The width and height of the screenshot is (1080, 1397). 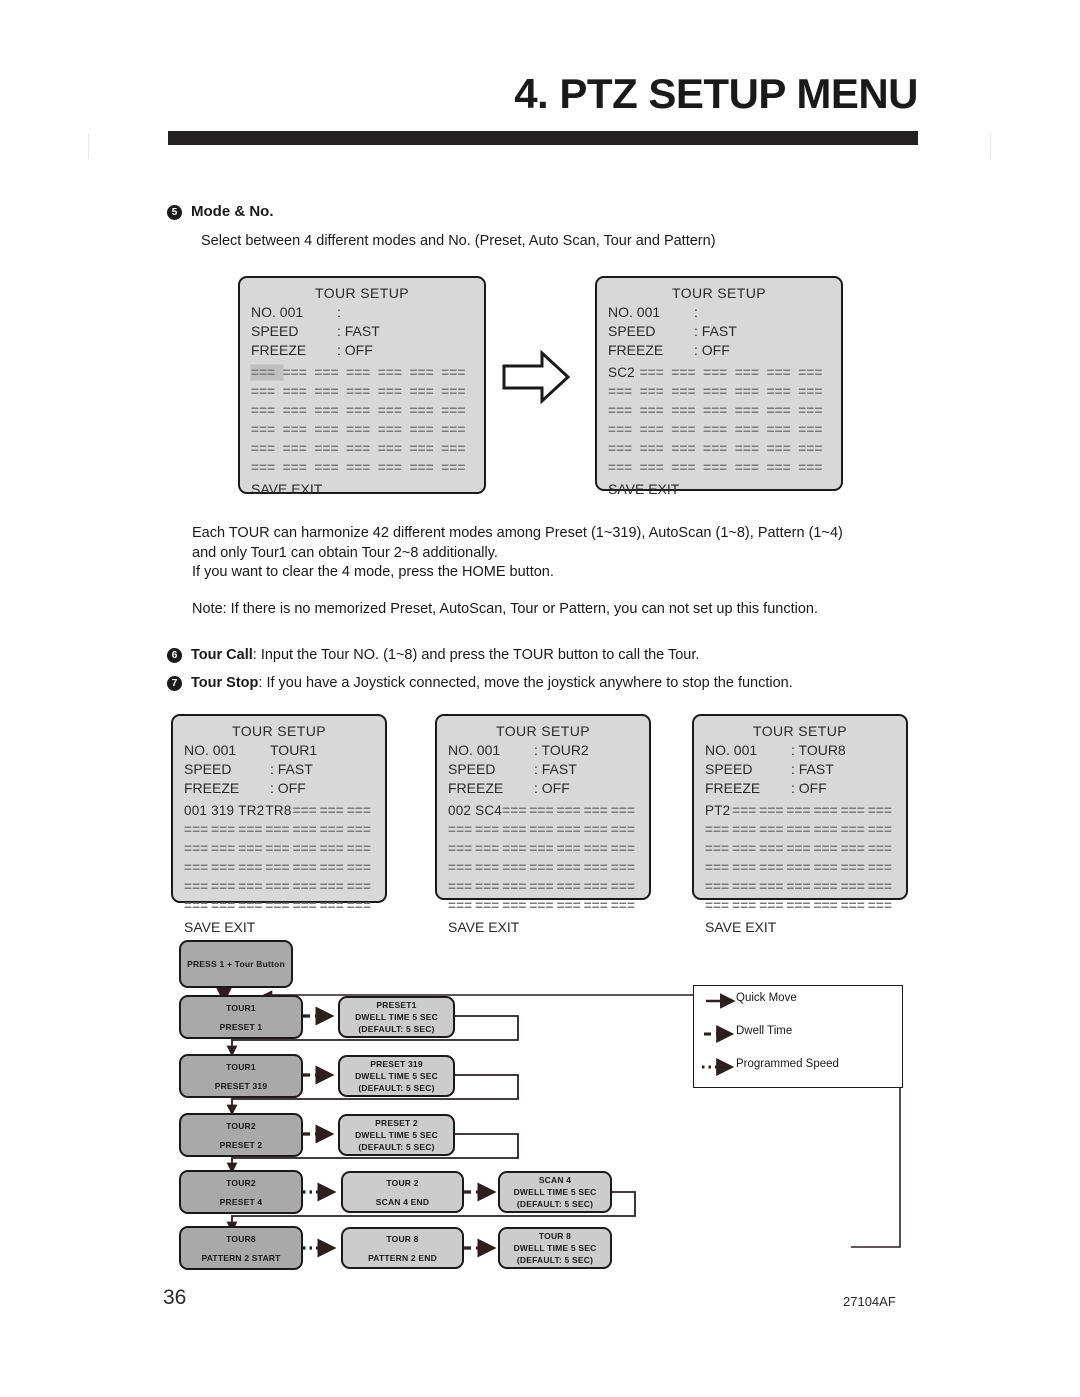 What do you see at coordinates (362, 350) in the screenshot?
I see `osd-row-freeze: FREEZE: OFF` at bounding box center [362, 350].